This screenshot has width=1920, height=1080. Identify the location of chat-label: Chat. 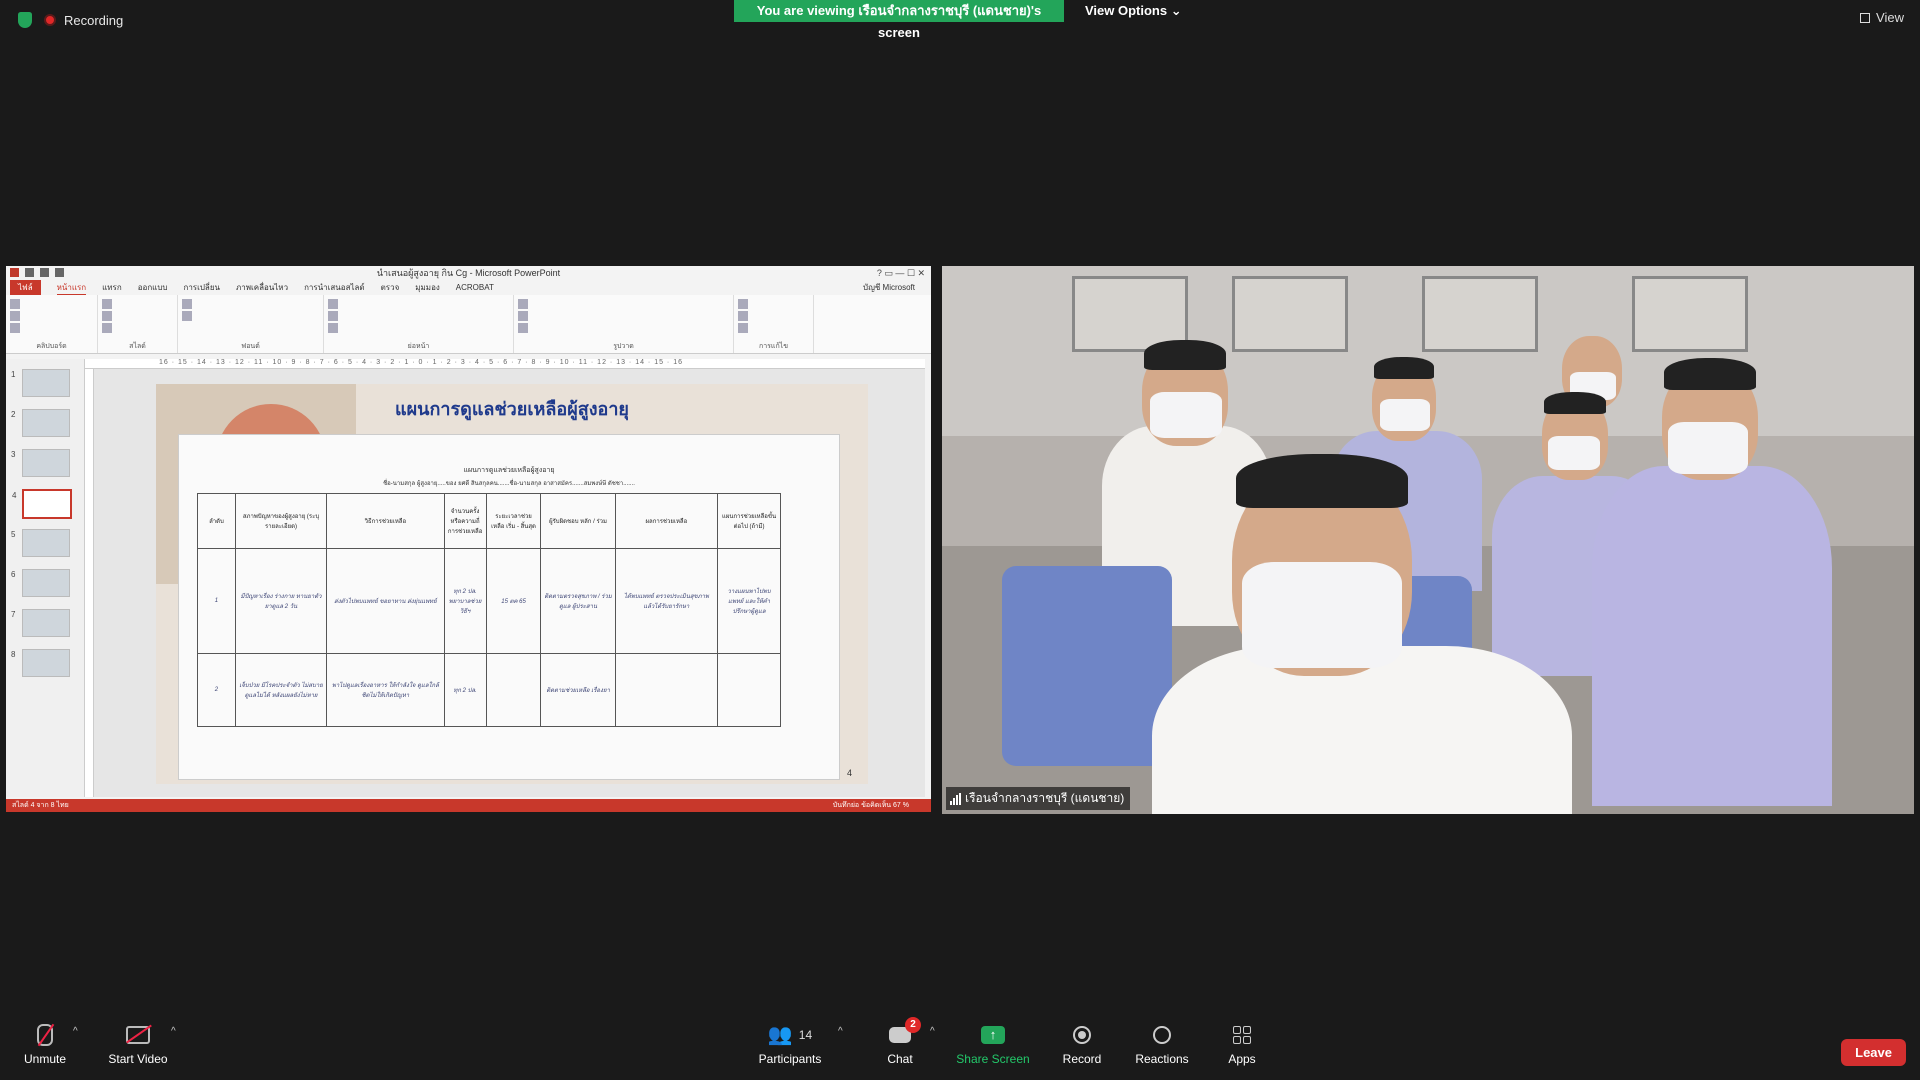
(900, 1059).